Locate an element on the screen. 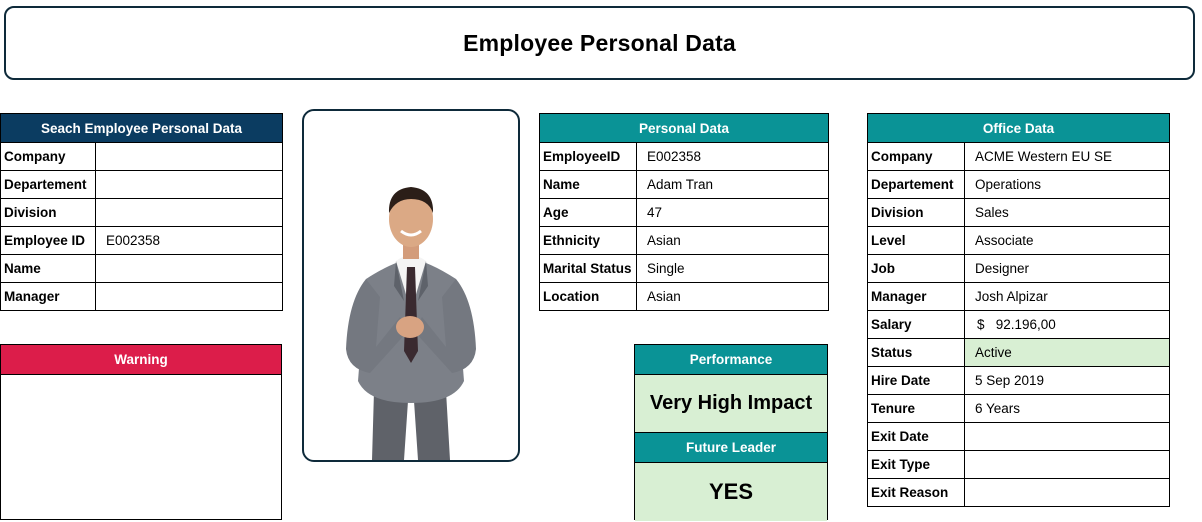 The height and width of the screenshot is (522, 1202). office-value: Associate is located at coordinates (1067, 240).